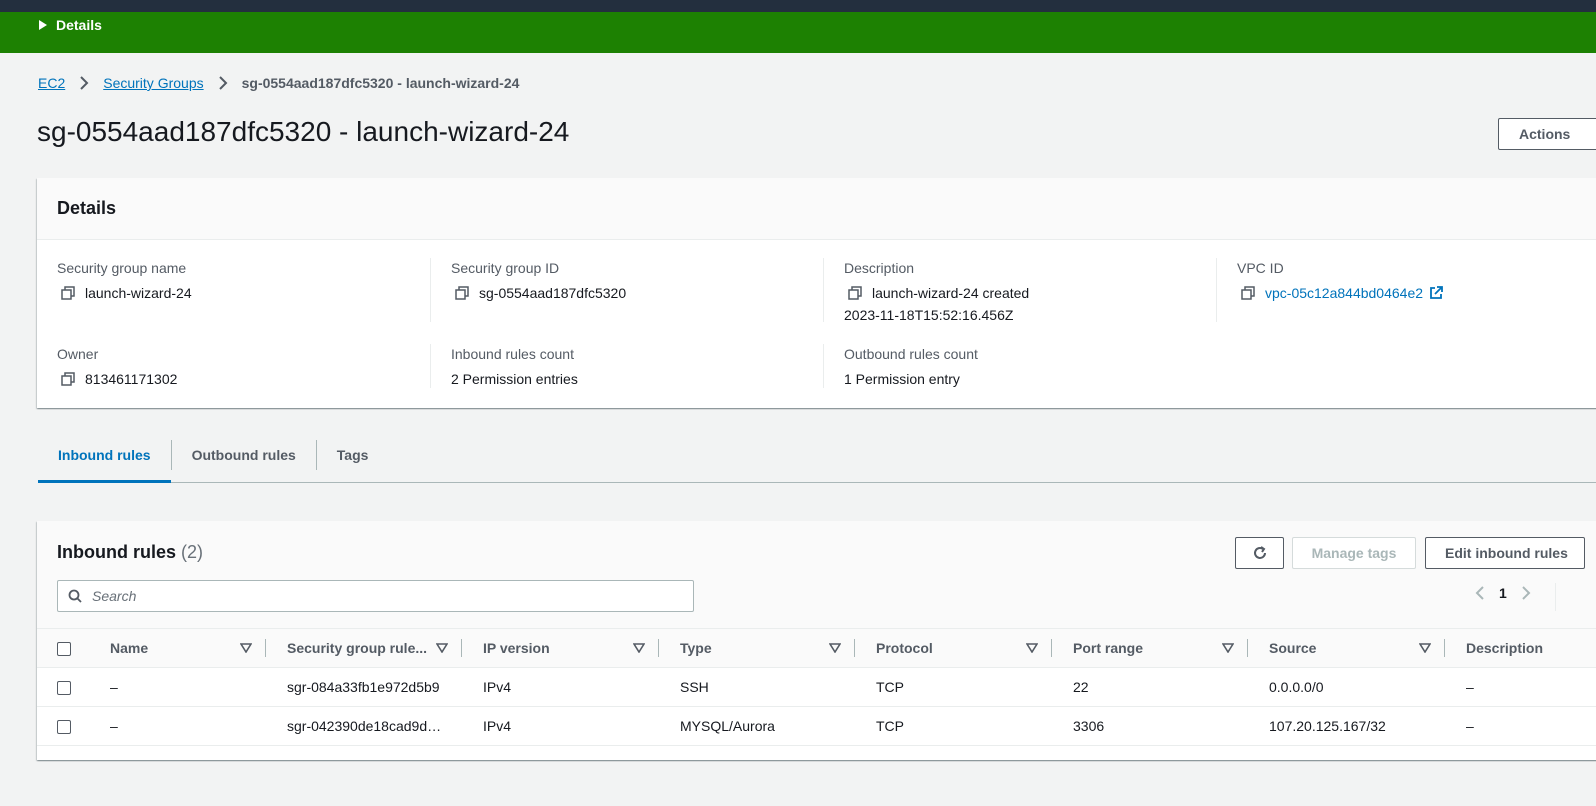 This screenshot has width=1596, height=806. Describe the element at coordinates (138, 293) in the screenshot. I see `sg-name-value: launch-wizard-24` at that location.